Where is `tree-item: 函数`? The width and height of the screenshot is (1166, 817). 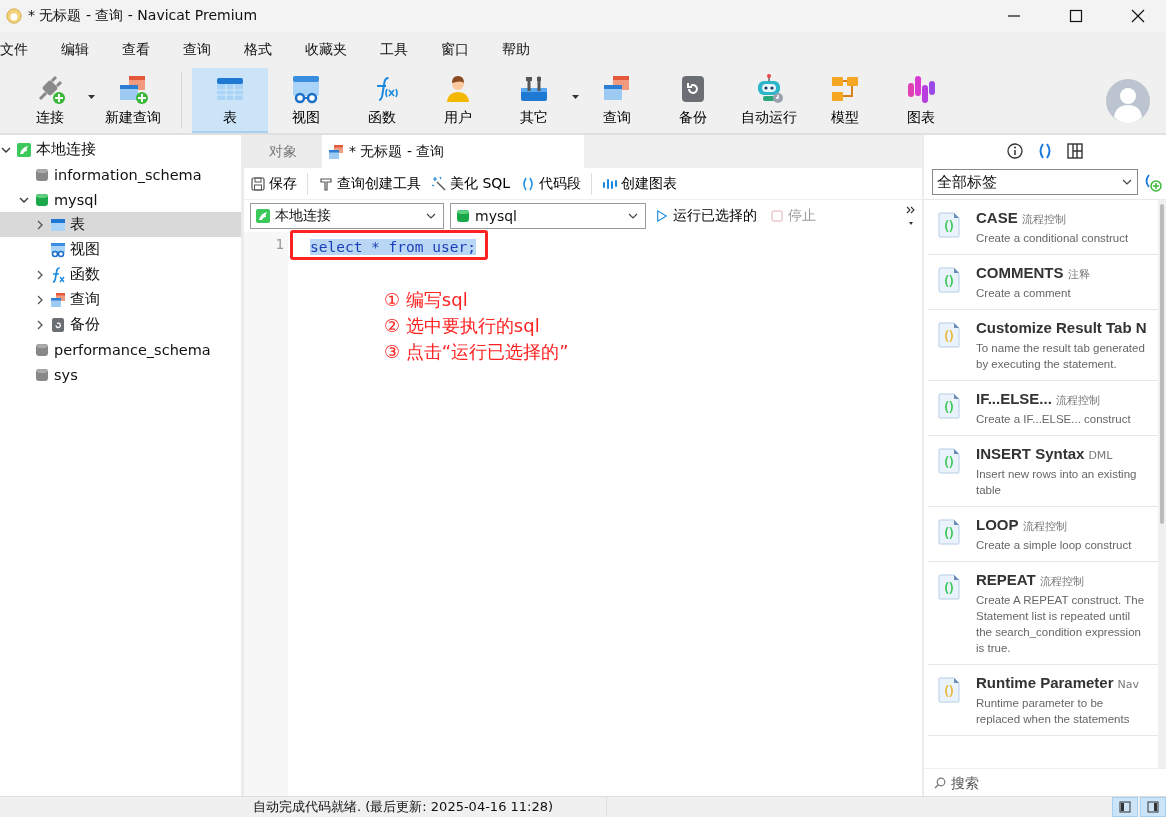 tree-item: 函数 is located at coordinates (120, 274).